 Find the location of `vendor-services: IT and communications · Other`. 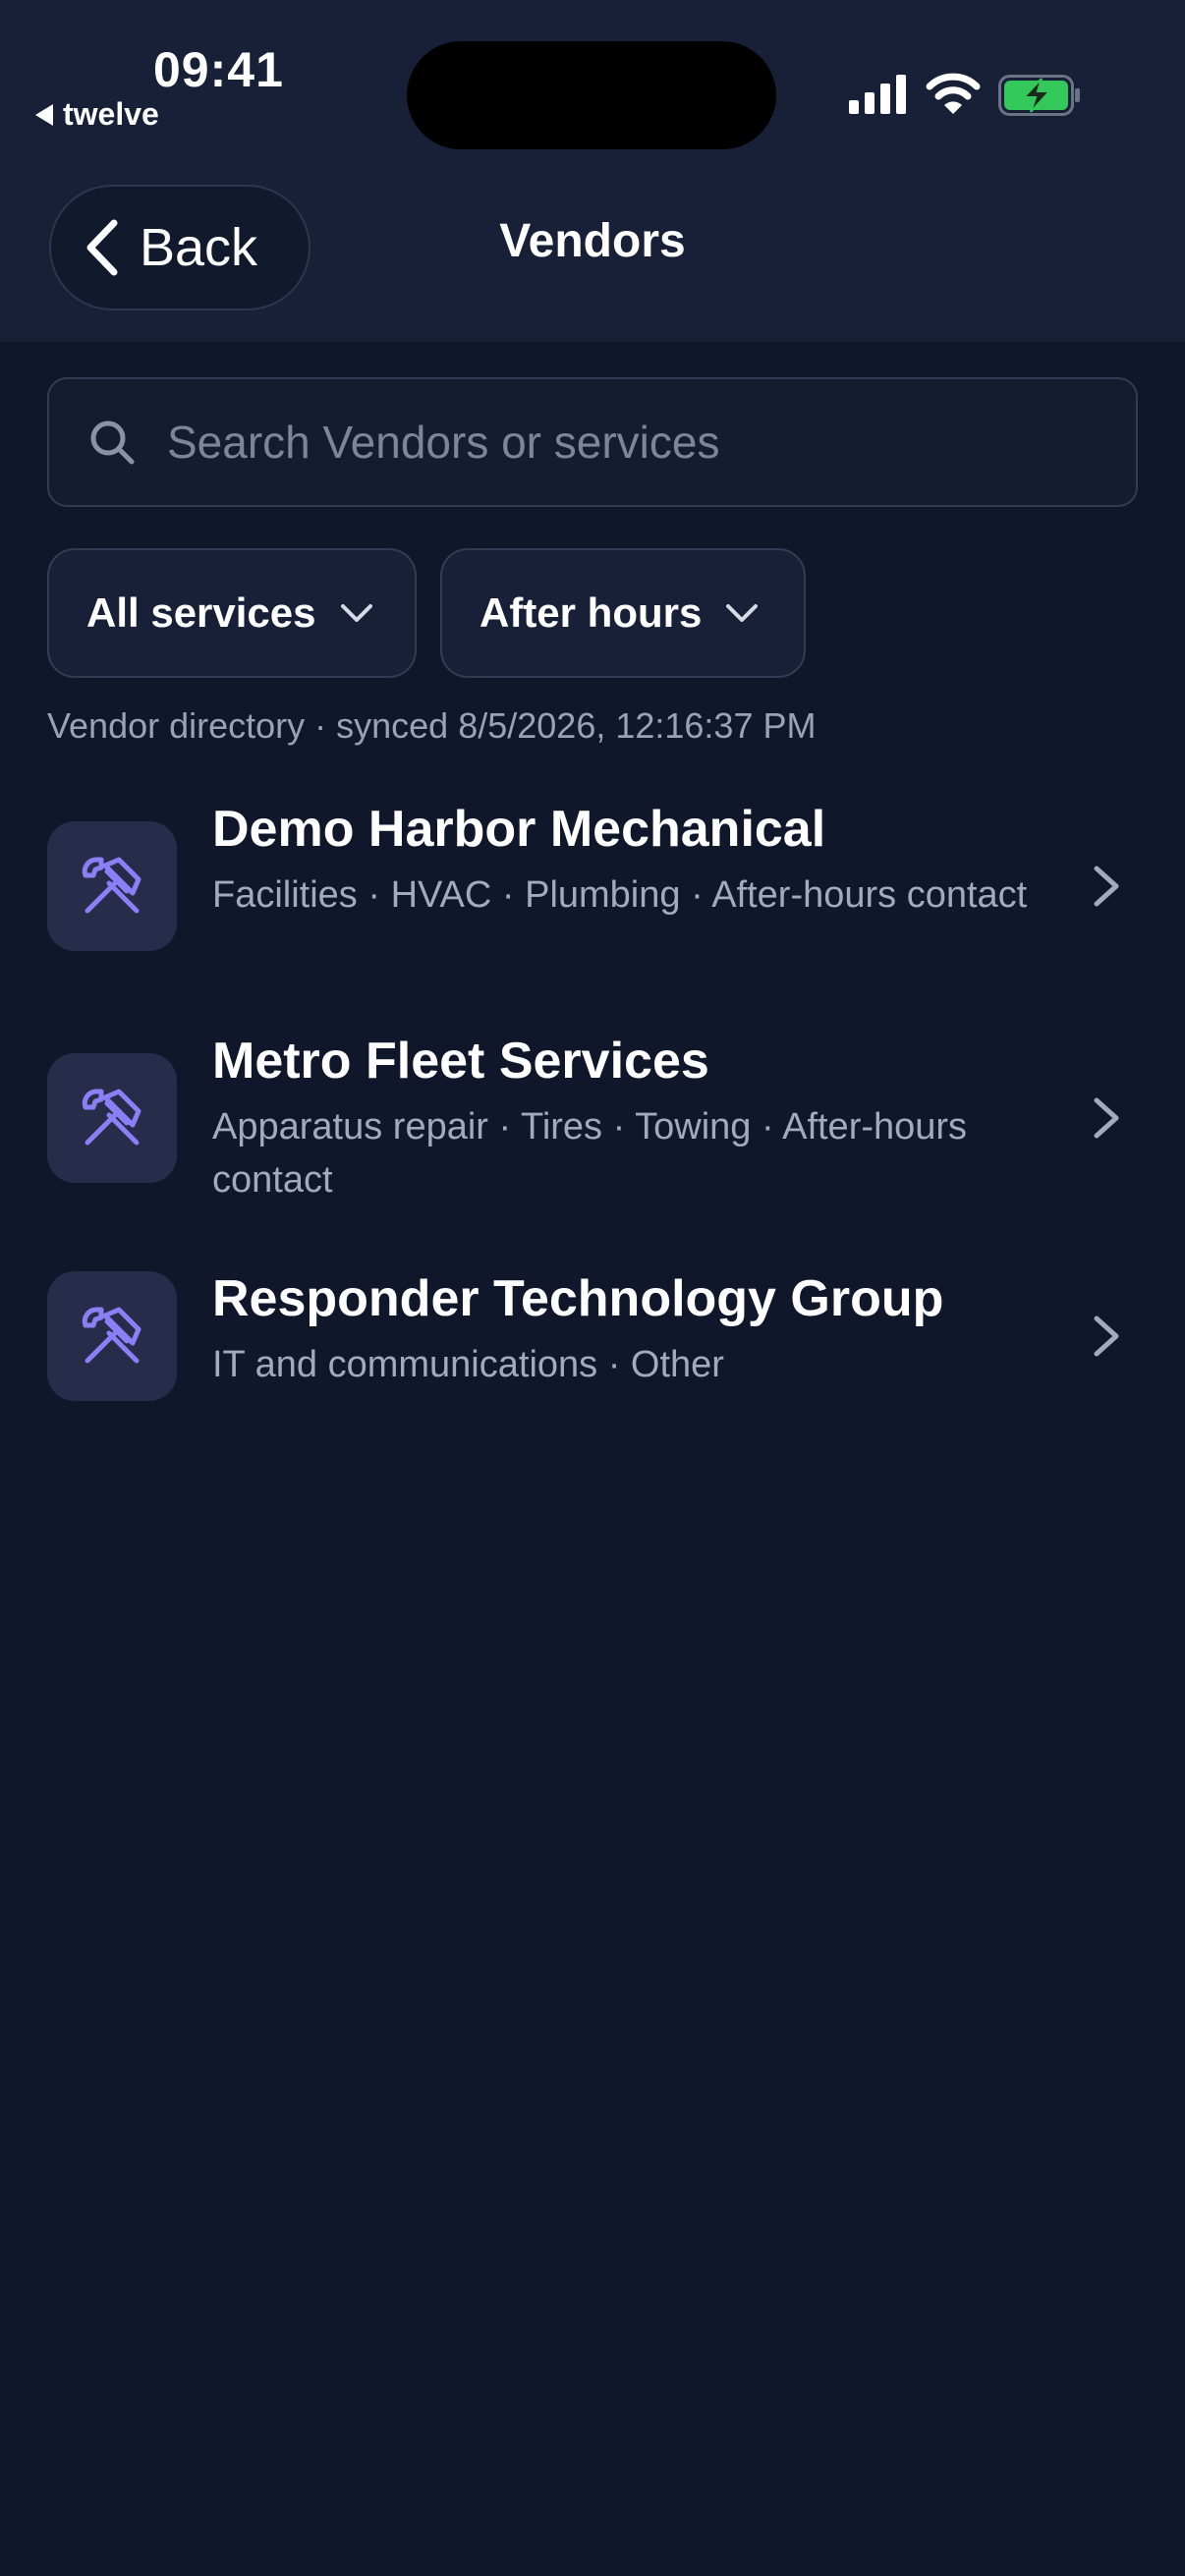

vendor-services: IT and communications · Other is located at coordinates (468, 1364).